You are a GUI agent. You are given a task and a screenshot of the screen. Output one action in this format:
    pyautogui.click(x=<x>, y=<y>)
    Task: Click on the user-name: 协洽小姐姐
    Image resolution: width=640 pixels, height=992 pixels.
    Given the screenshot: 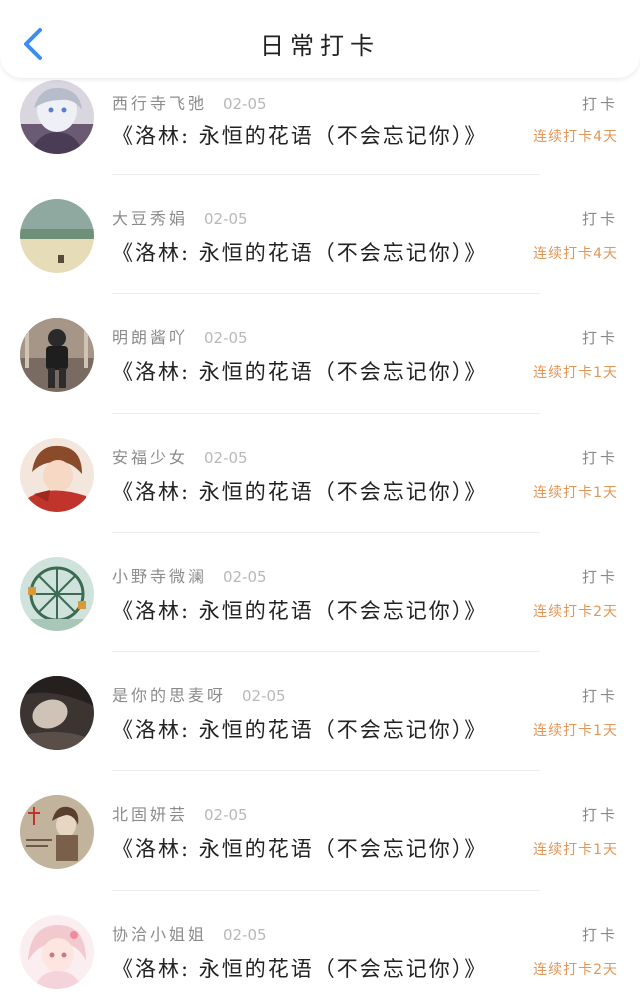 What is the action you would take?
    pyautogui.click(x=160, y=934)
    